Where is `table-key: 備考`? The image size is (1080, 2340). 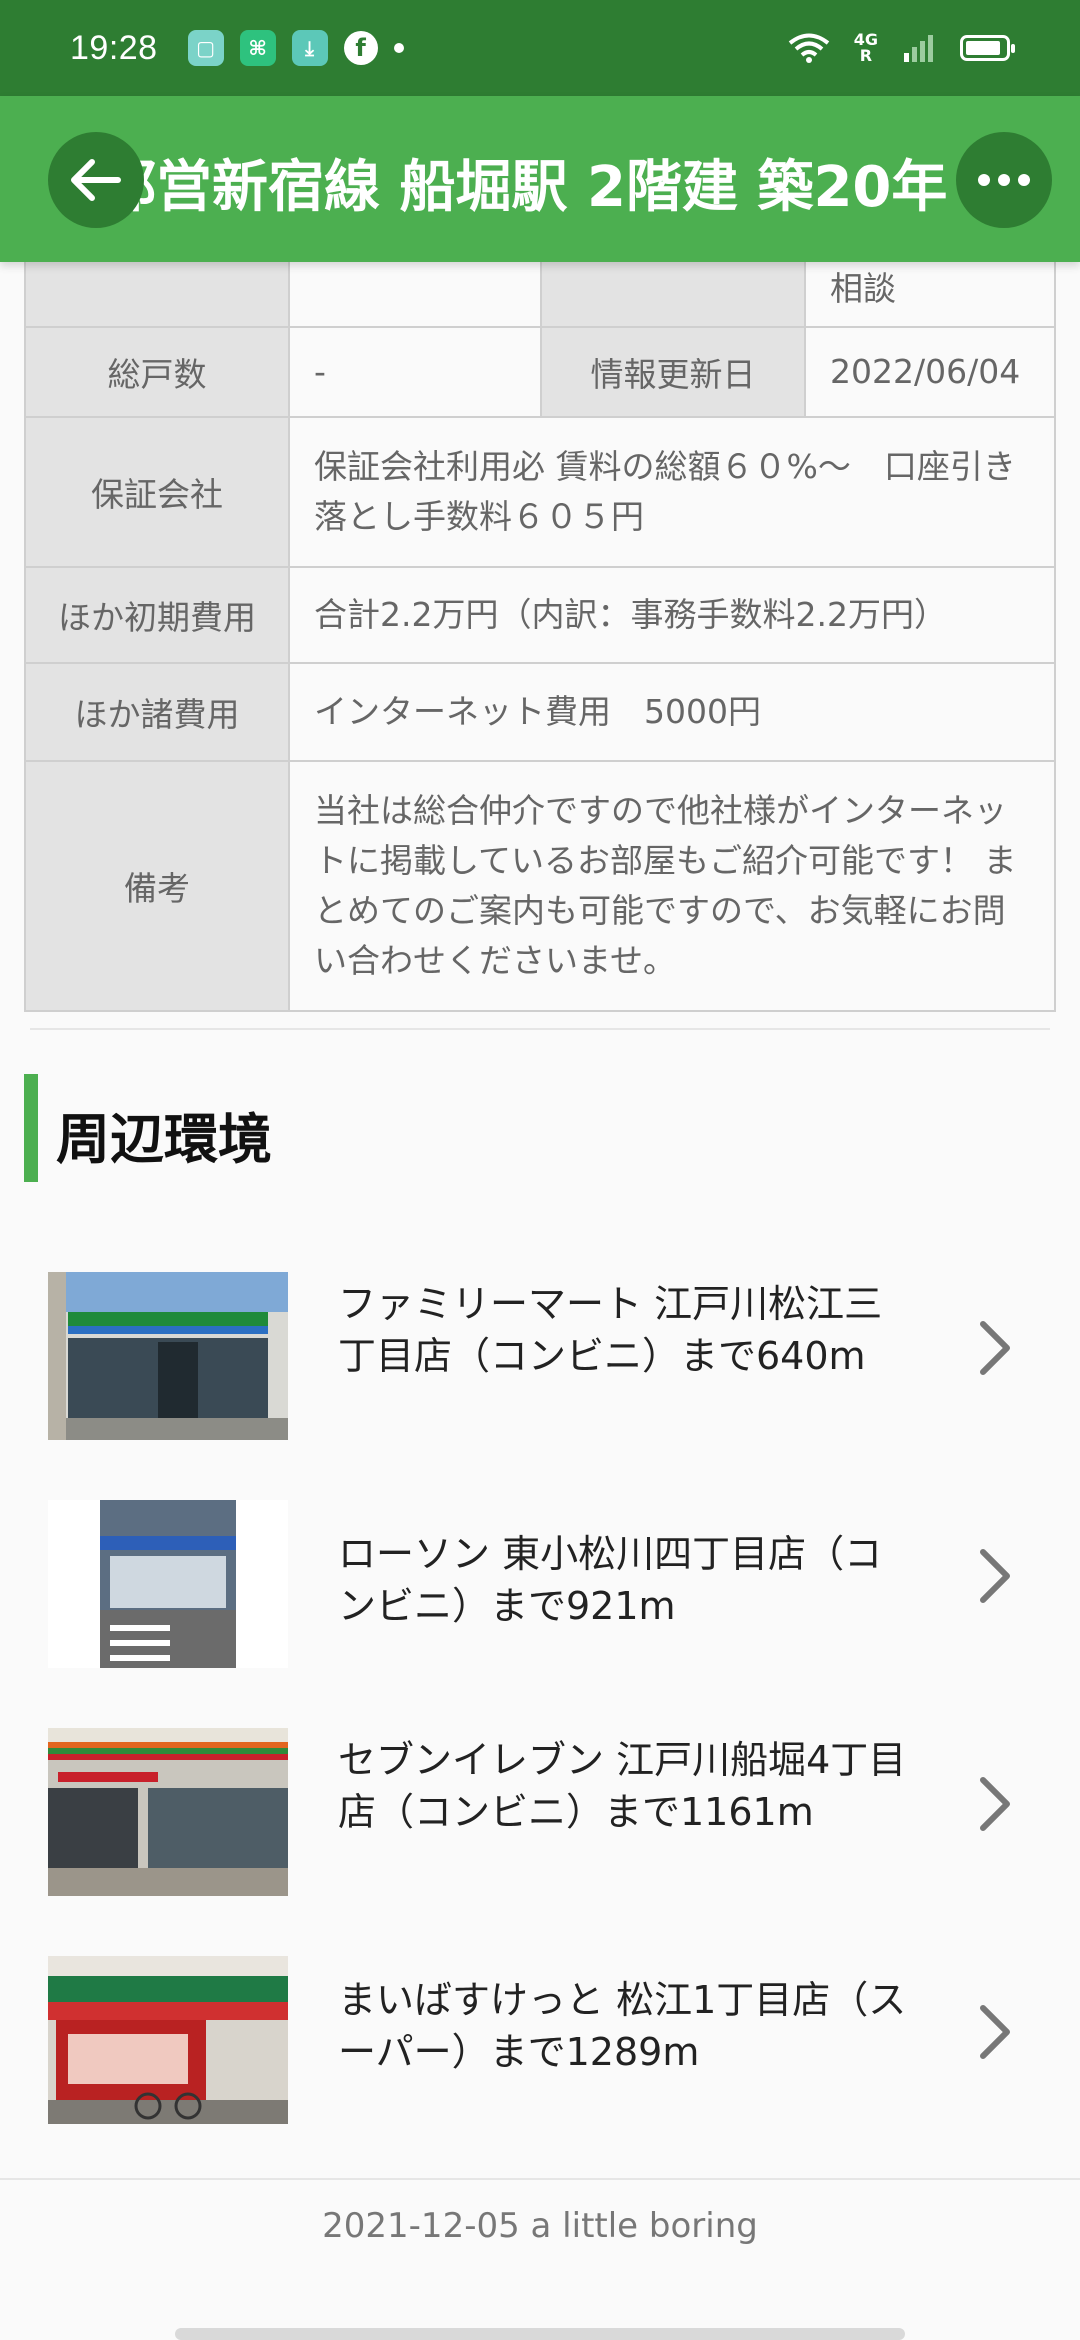
table-key: 備考 is located at coordinates (157, 886).